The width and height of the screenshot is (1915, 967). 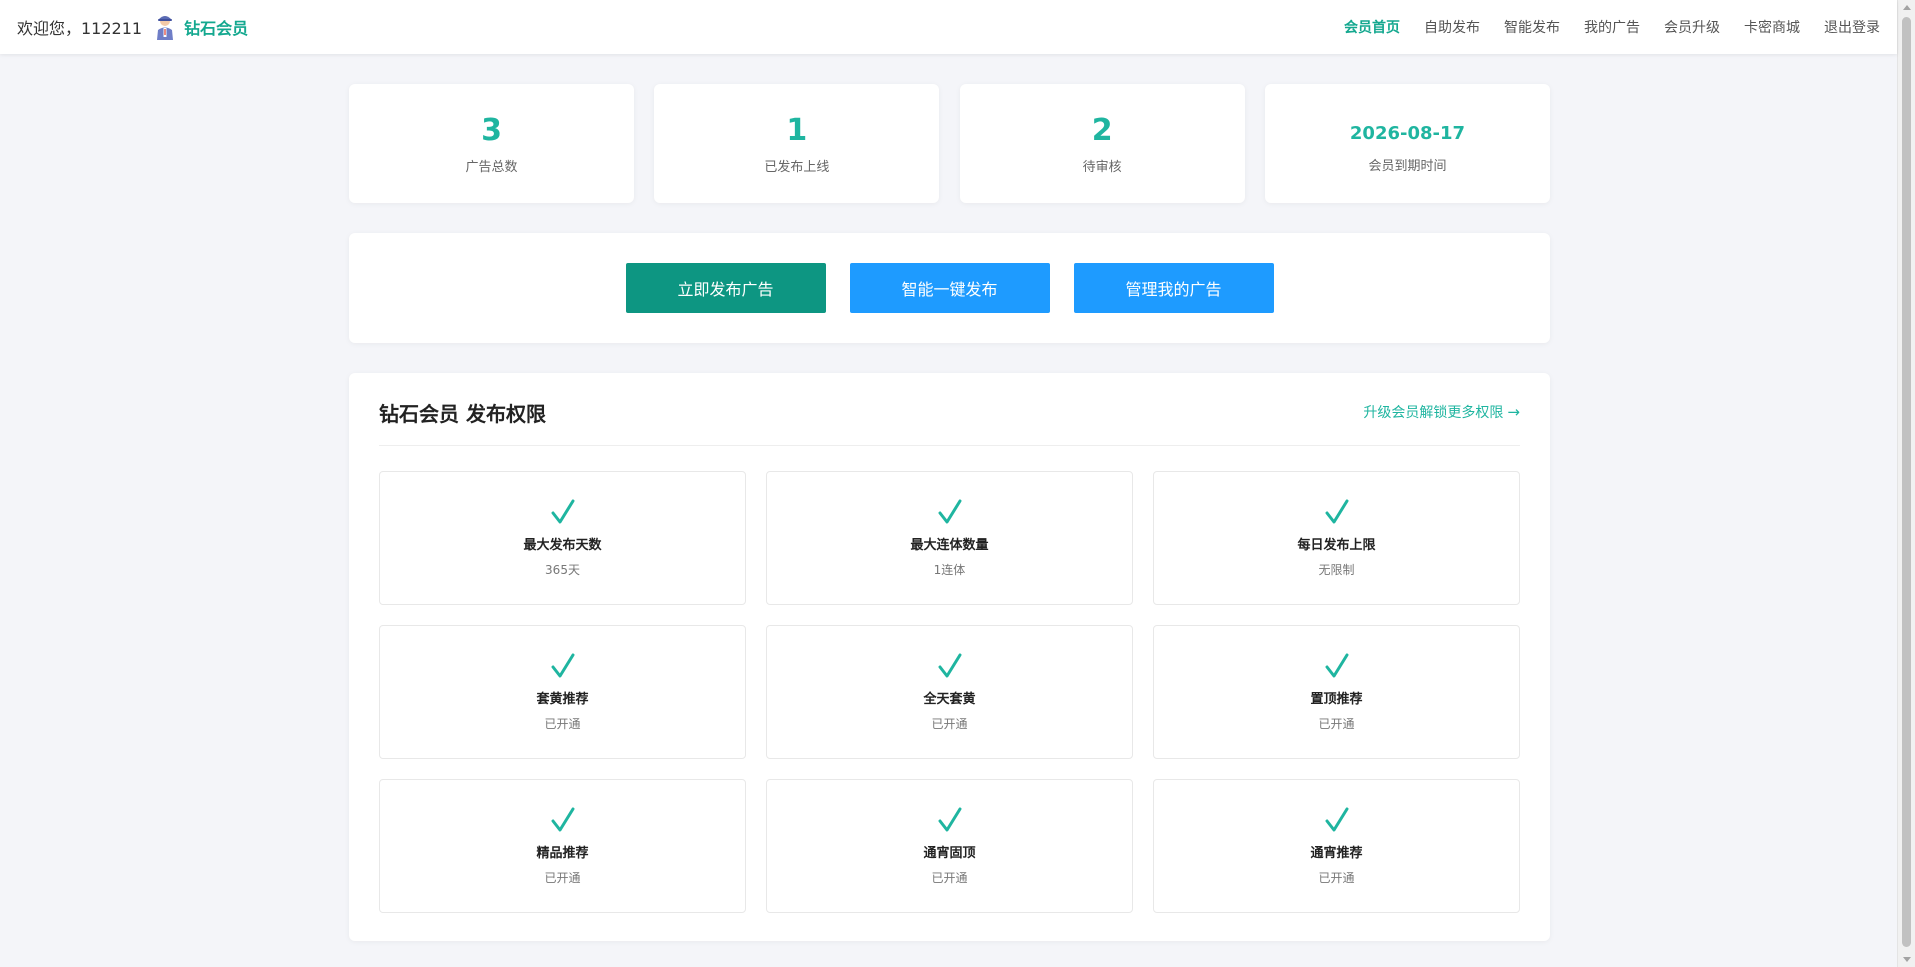 I want to click on stat-label: 会员到期时间, so click(x=1407, y=166).